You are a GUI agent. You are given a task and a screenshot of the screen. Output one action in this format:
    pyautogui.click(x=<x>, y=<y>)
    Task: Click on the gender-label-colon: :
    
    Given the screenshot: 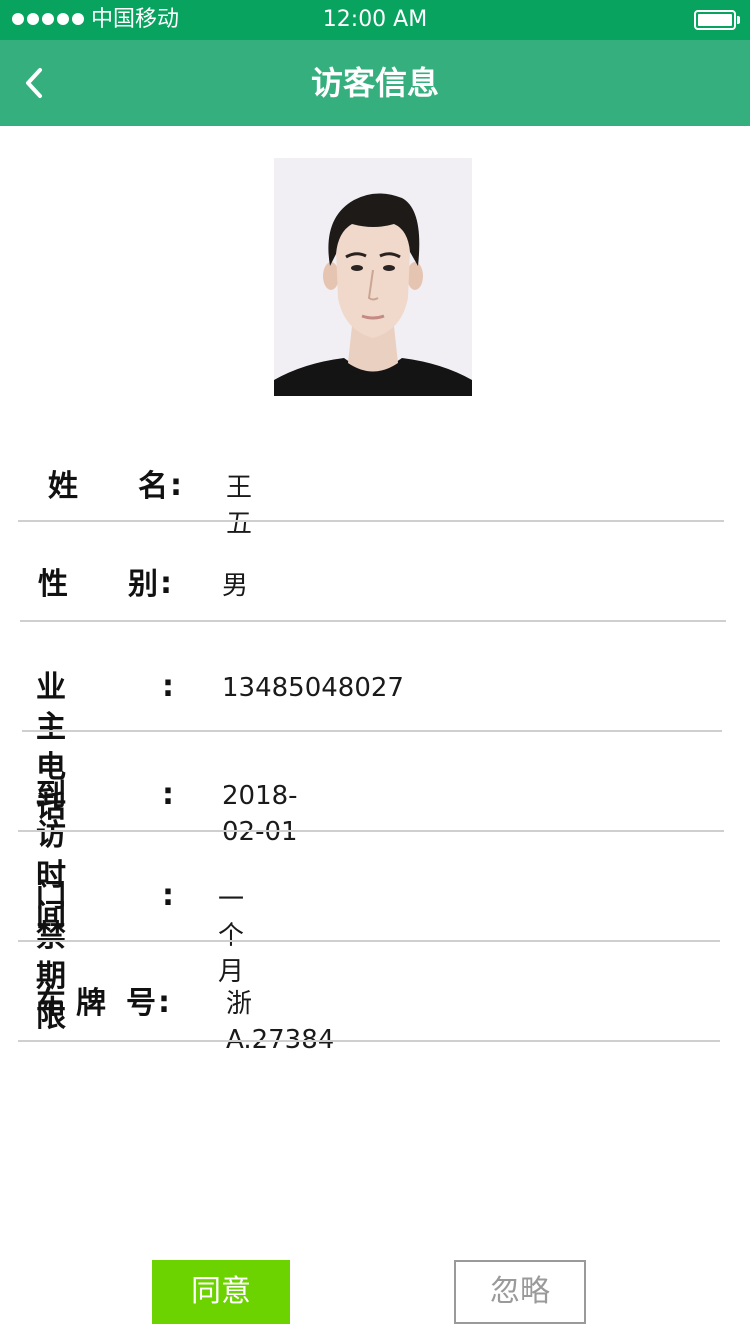 What is the action you would take?
    pyautogui.click(x=166, y=583)
    